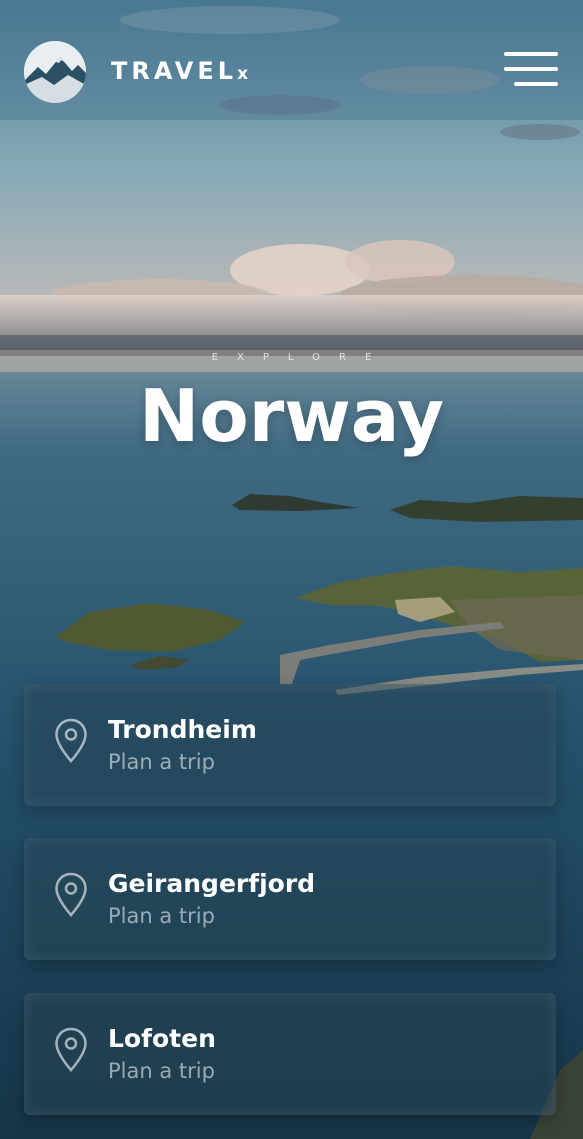 The height and width of the screenshot is (1139, 583). Describe the element at coordinates (162, 1038) in the screenshot. I see `destination-name: Lofoten` at that location.